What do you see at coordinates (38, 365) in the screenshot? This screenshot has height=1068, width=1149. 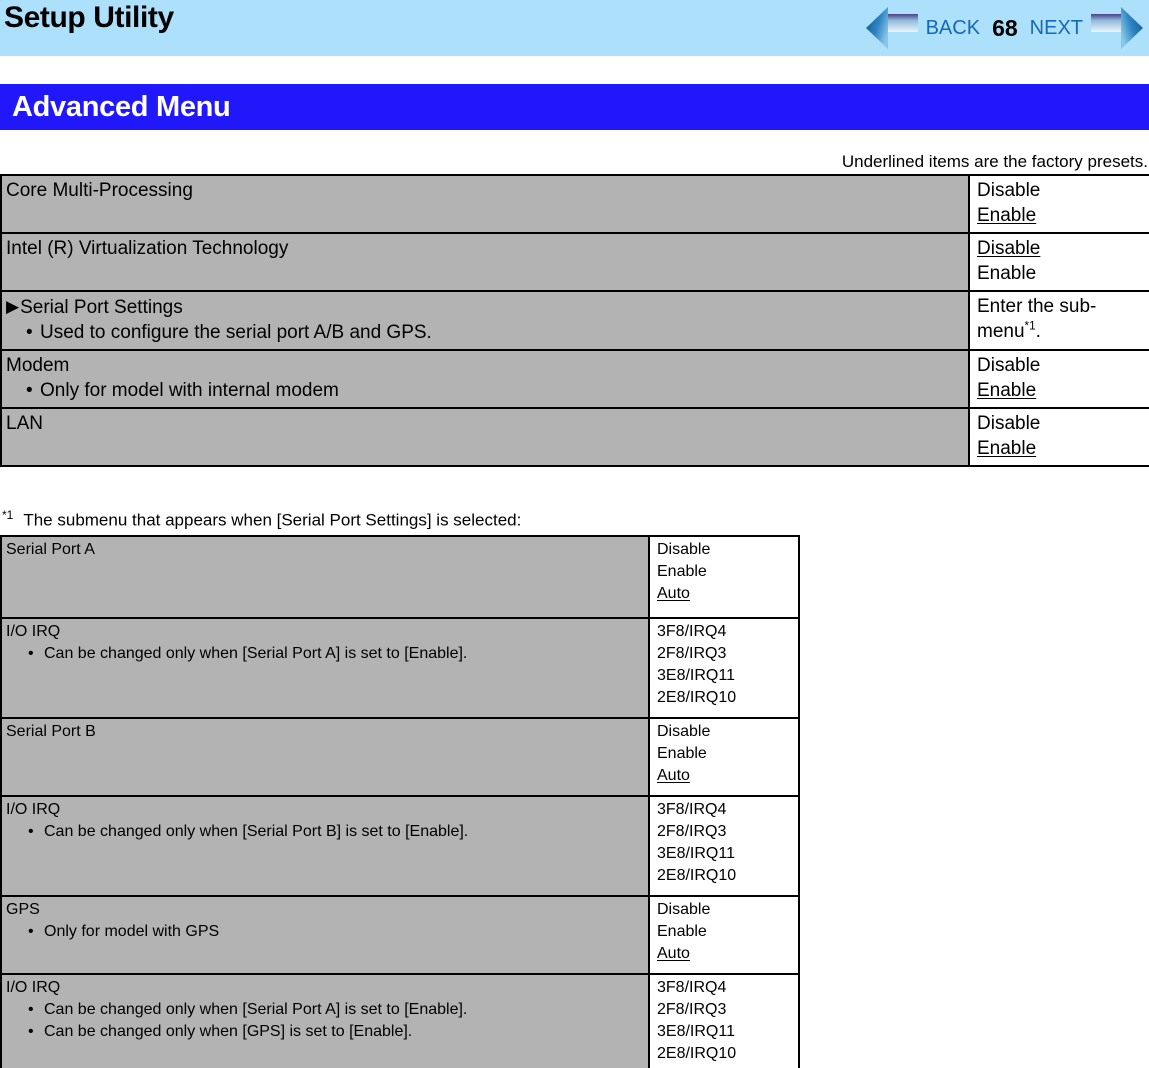 I see `setting-name: Modem` at bounding box center [38, 365].